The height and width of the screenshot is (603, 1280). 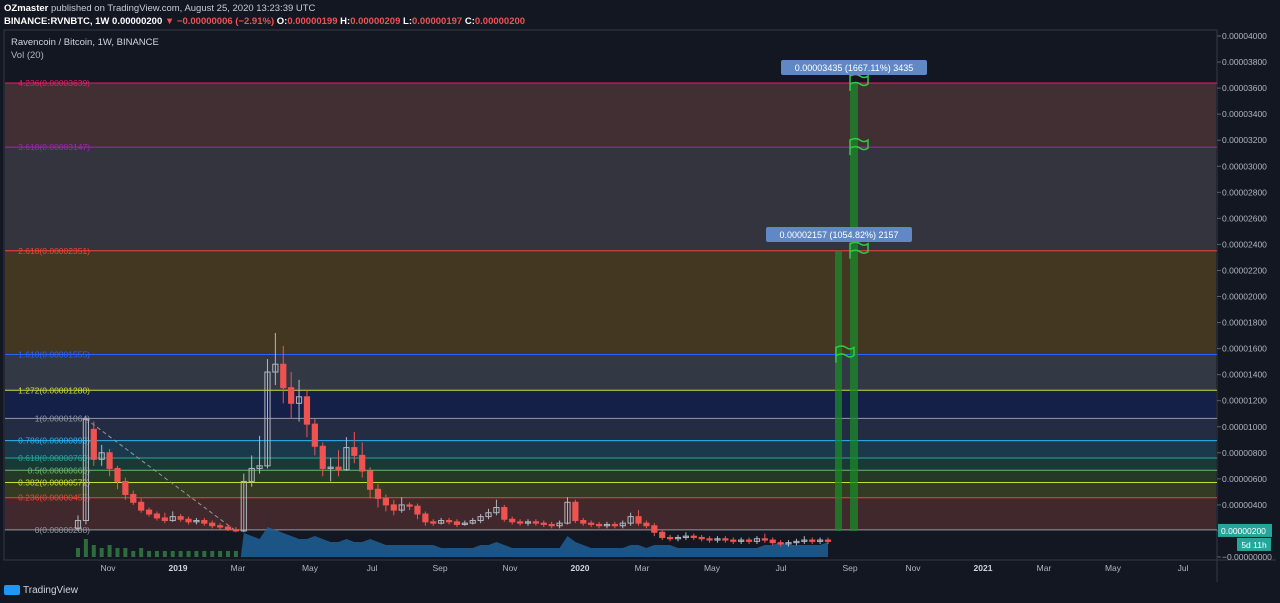 I want to click on footer-brand: TradingView, so click(x=51, y=590).